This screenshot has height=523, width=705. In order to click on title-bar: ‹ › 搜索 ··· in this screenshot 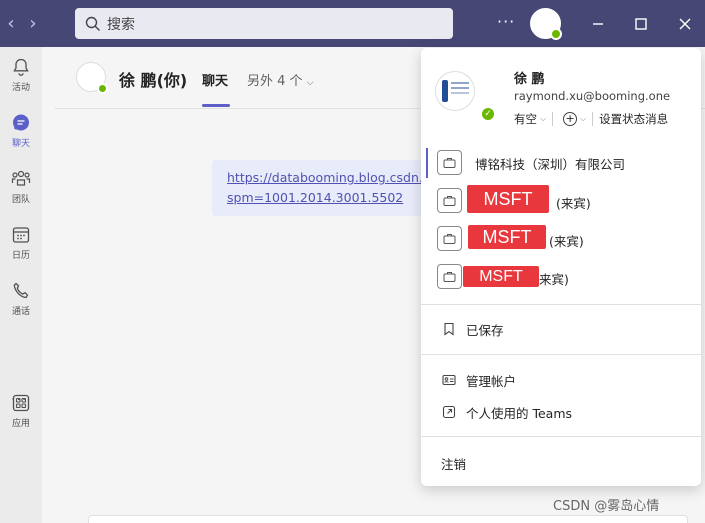, I will do `click(352, 23)`.